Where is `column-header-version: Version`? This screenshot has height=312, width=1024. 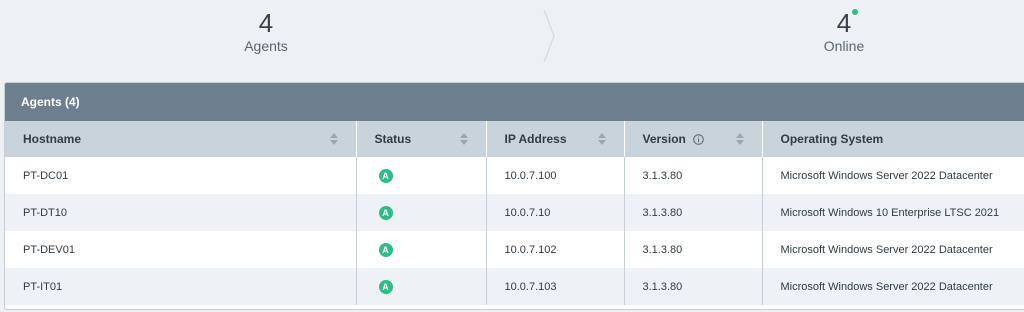 column-header-version: Version is located at coordinates (693, 139).